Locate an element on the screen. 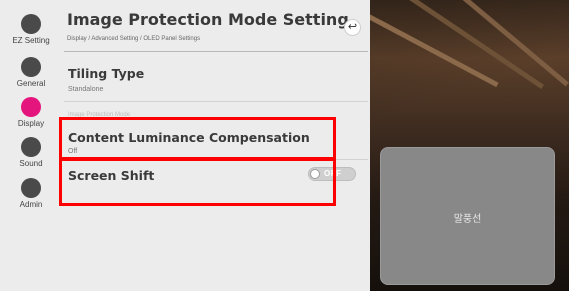 The width and height of the screenshot is (569, 291). speech-bubble: 말풍선 is located at coordinates (467, 216).